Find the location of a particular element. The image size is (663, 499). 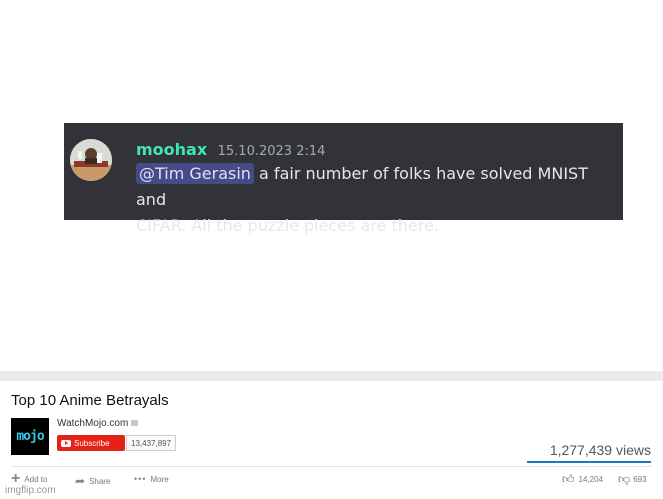

like-count: 14,204 is located at coordinates (591, 479).